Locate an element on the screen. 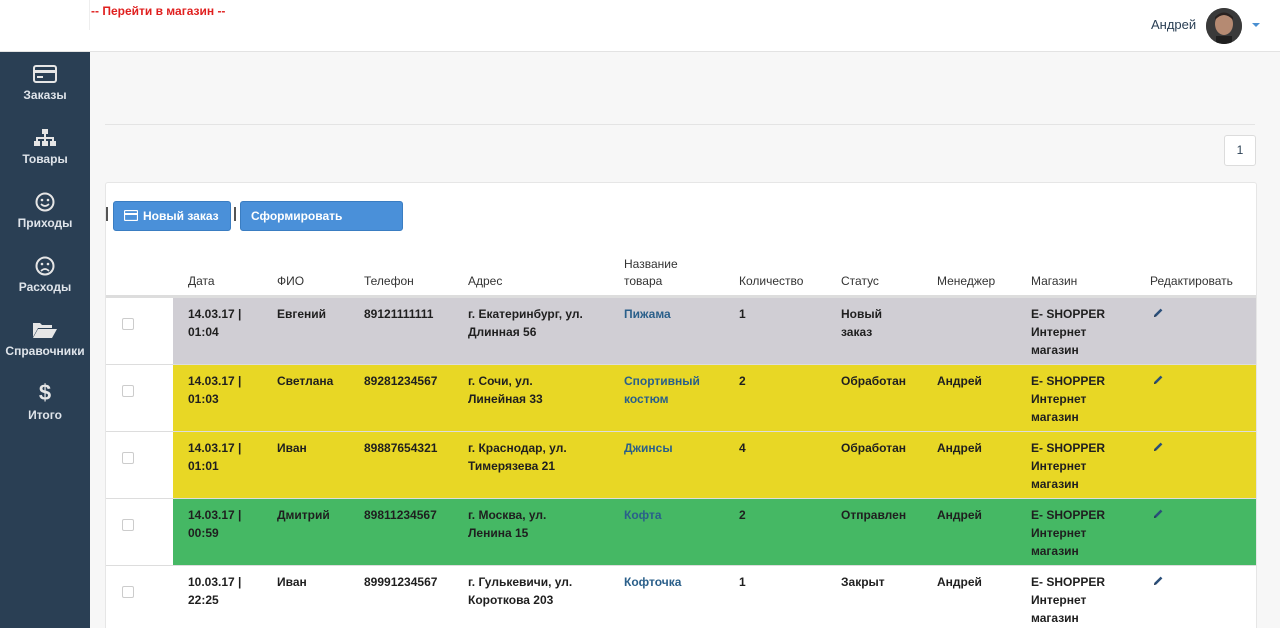 The image size is (1280, 628). cell-date2: 22:25 is located at coordinates (203, 600).